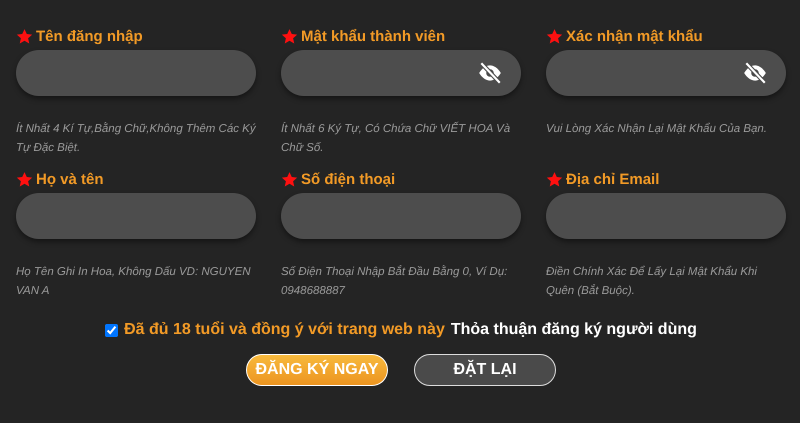 Image resolution: width=800 pixels, height=423 pixels. What do you see at coordinates (89, 36) in the screenshot?
I see `field-label: Tên đăng nhập` at bounding box center [89, 36].